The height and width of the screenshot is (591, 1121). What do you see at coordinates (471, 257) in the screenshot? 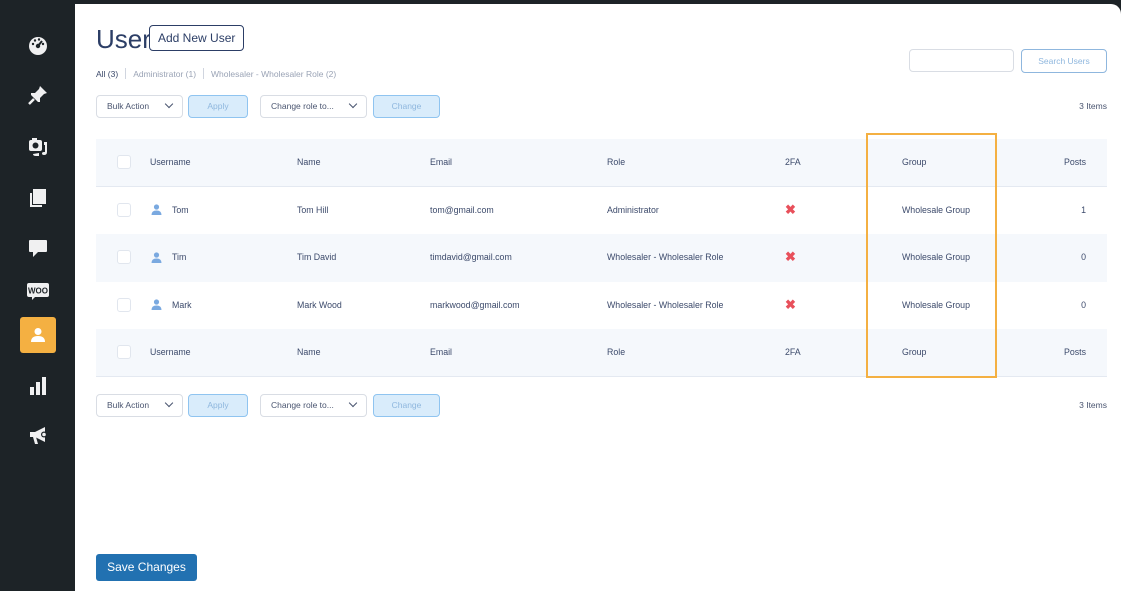
I see `email-cell: timdavid@gmail.com` at bounding box center [471, 257].